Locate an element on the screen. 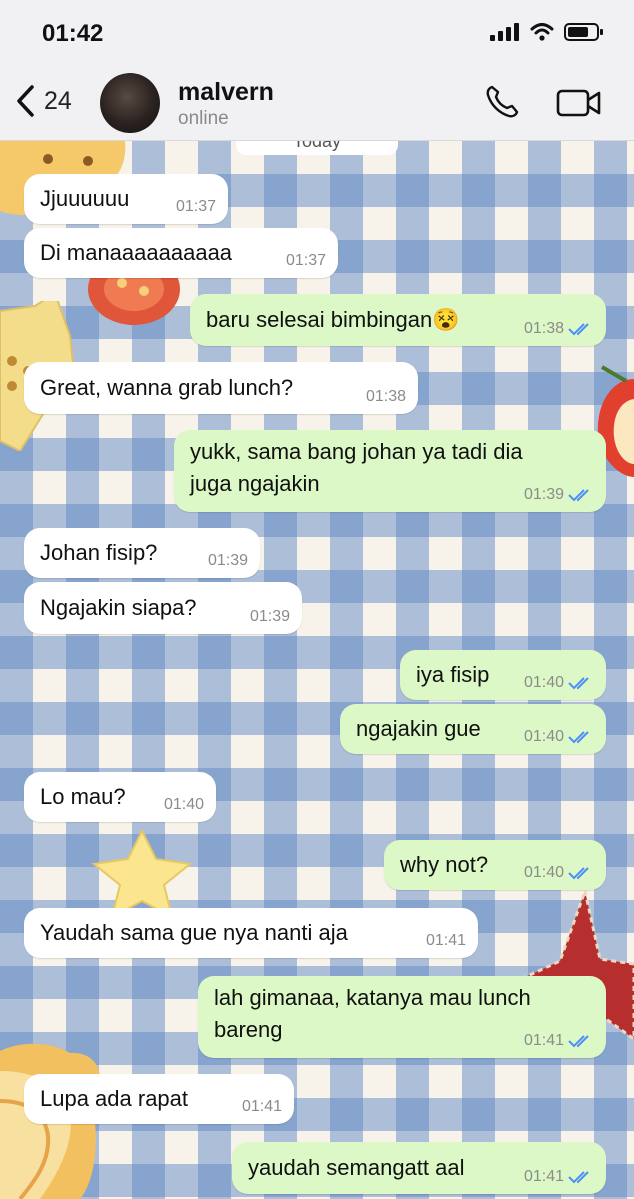 Image resolution: width=634 pixels, height=1199 pixels. status-bar: 01:42 is located at coordinates (317, 33).